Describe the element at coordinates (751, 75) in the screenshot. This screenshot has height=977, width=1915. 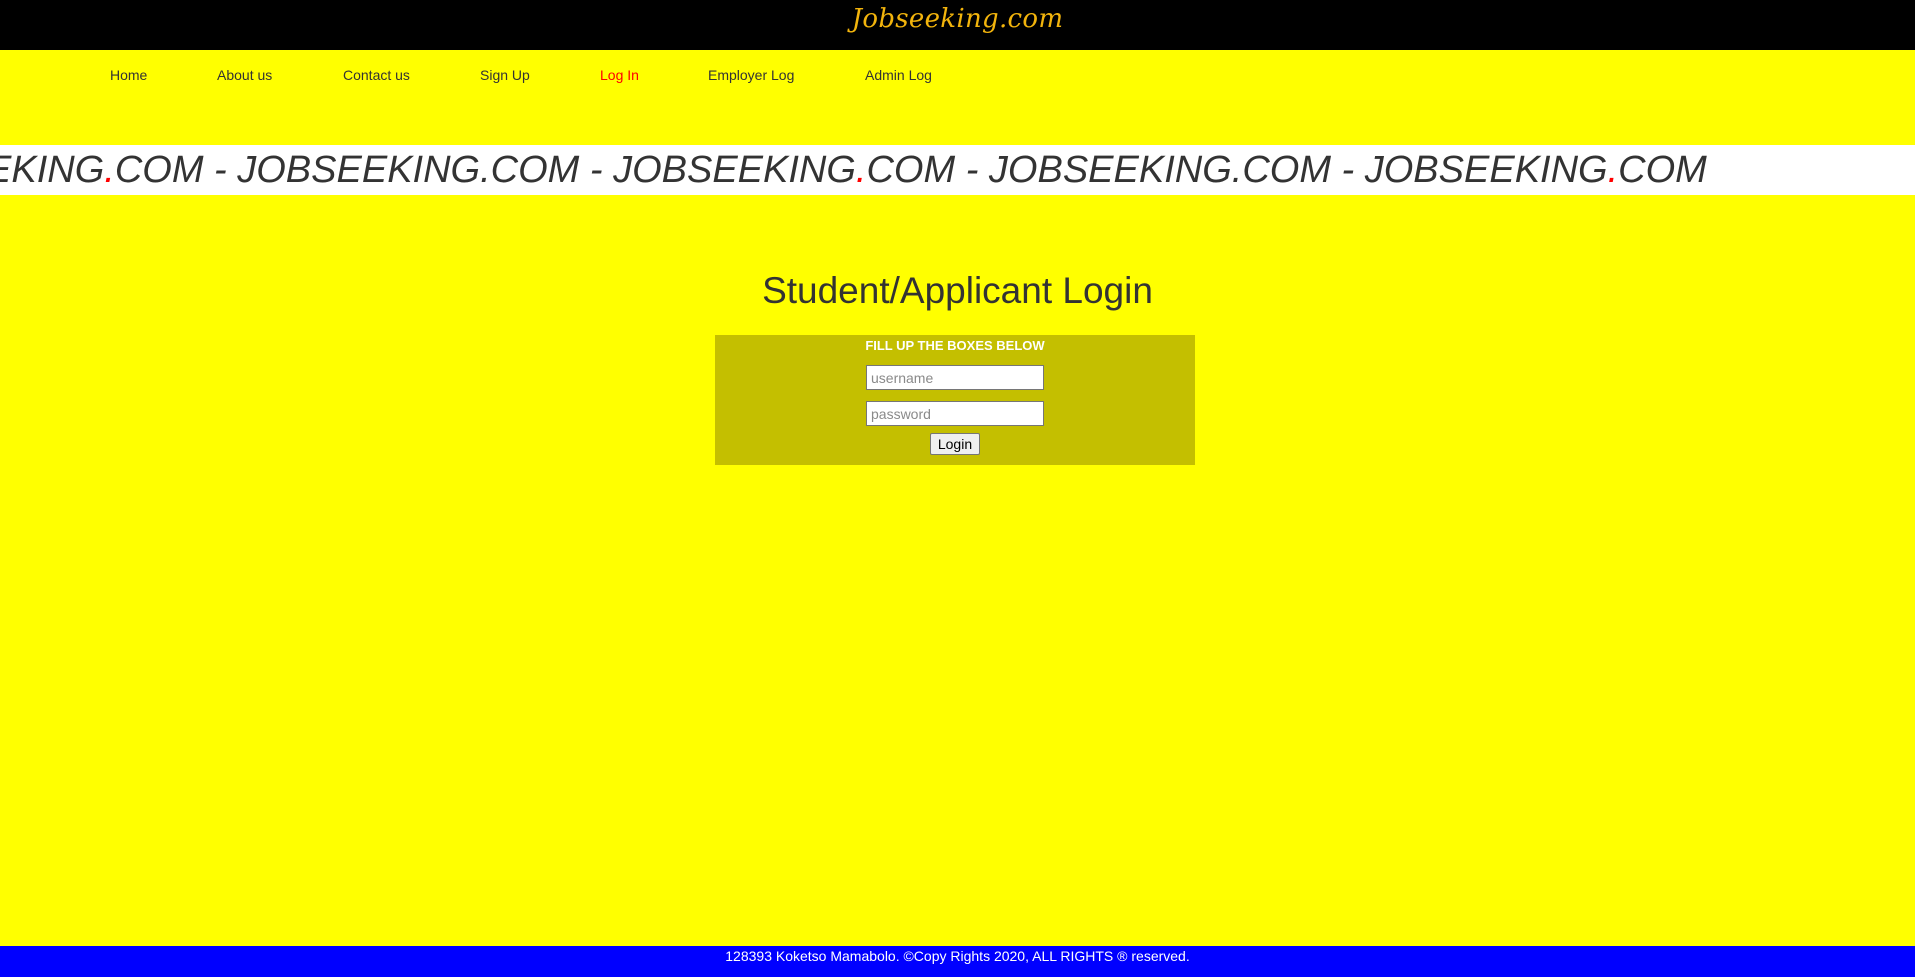
I see `nav-employer-log: Employer Log` at that location.